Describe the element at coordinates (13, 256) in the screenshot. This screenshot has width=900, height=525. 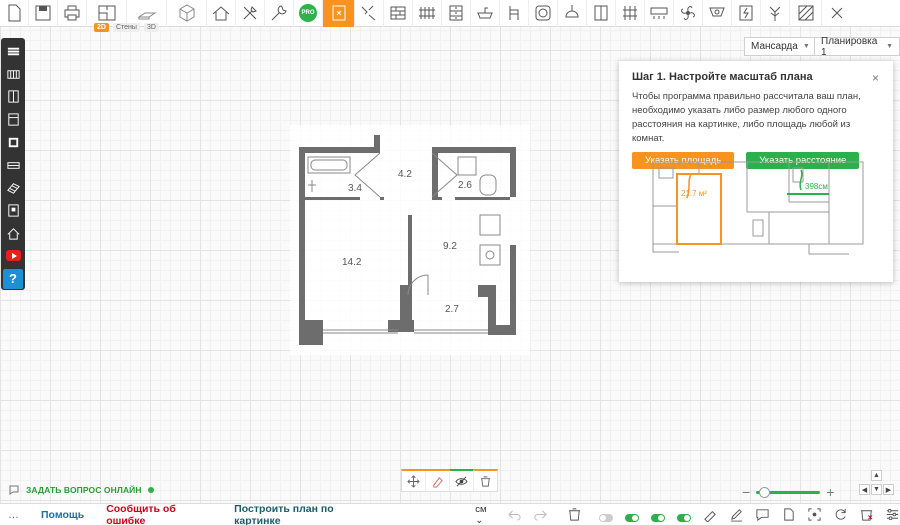
I see `youtube-icon` at that location.